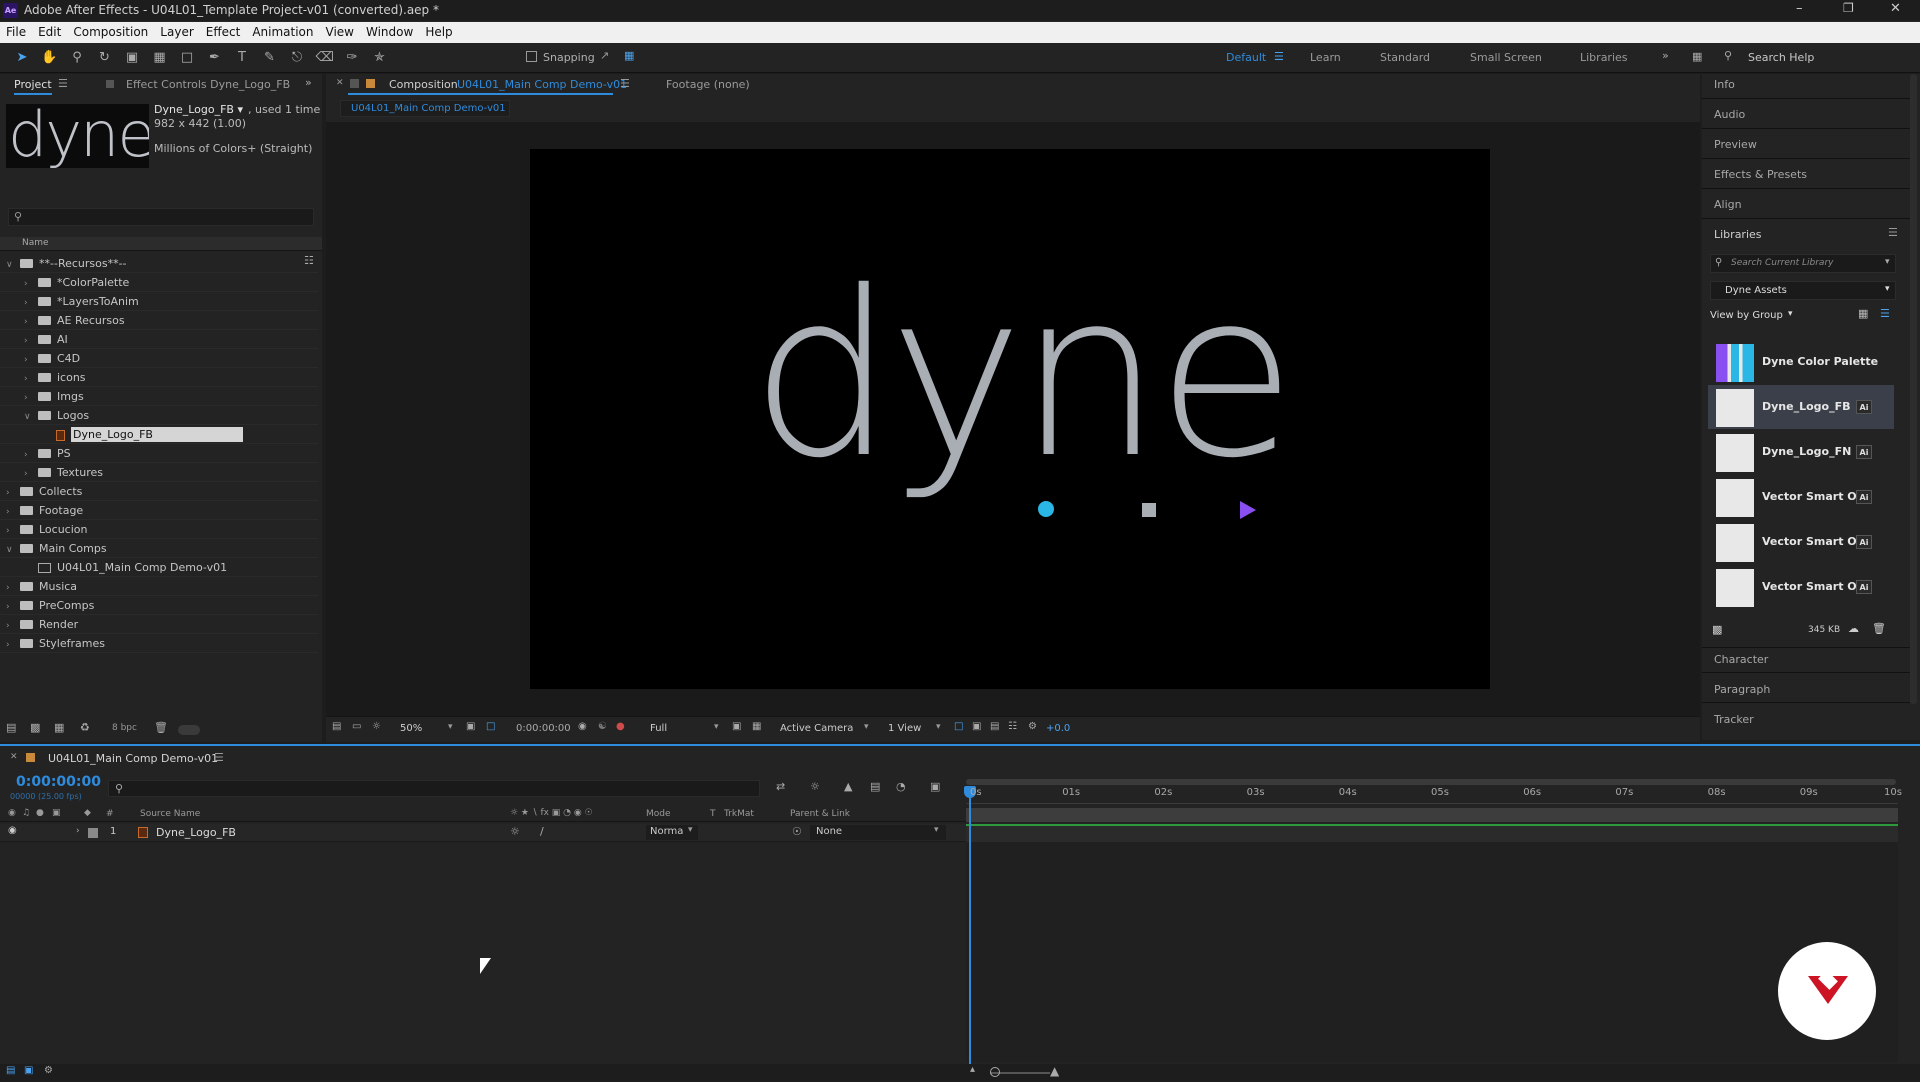 This screenshot has height=1082, width=1920. What do you see at coordinates (380, 58) in the screenshot?
I see `puppet-pin-tool-icon: ✯` at bounding box center [380, 58].